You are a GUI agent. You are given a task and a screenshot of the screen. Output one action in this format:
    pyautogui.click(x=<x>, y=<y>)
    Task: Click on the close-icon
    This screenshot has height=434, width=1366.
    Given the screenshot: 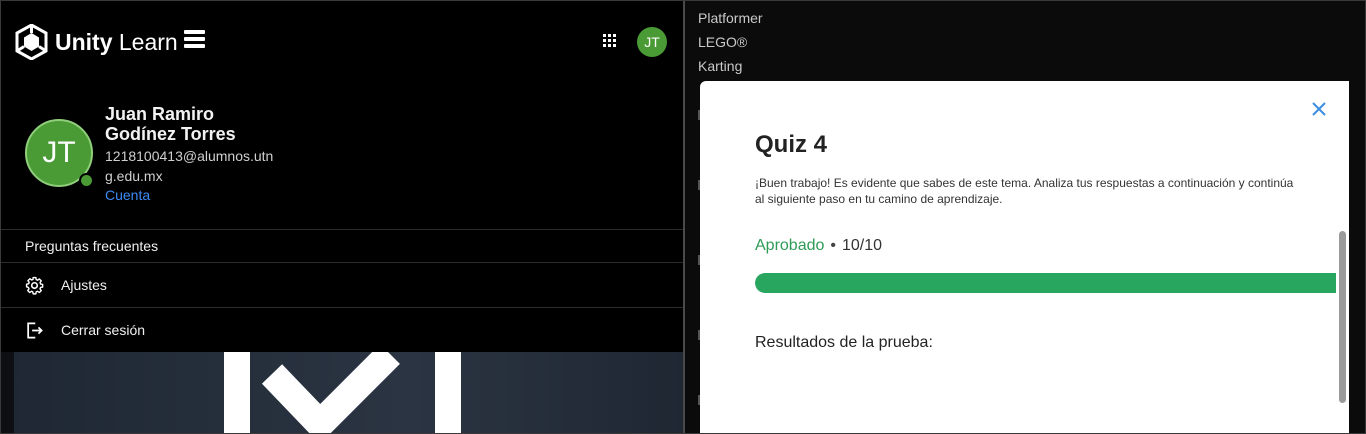 What is the action you would take?
    pyautogui.click(x=1319, y=109)
    